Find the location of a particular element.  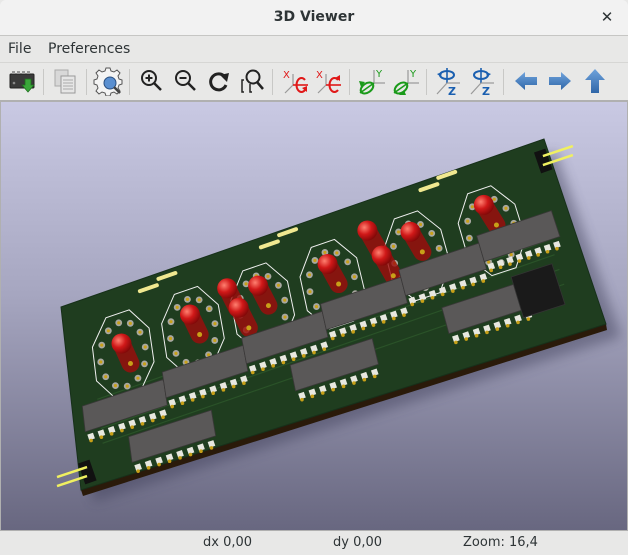

rotate-x-cw-button: X is located at coordinates (295, 81).